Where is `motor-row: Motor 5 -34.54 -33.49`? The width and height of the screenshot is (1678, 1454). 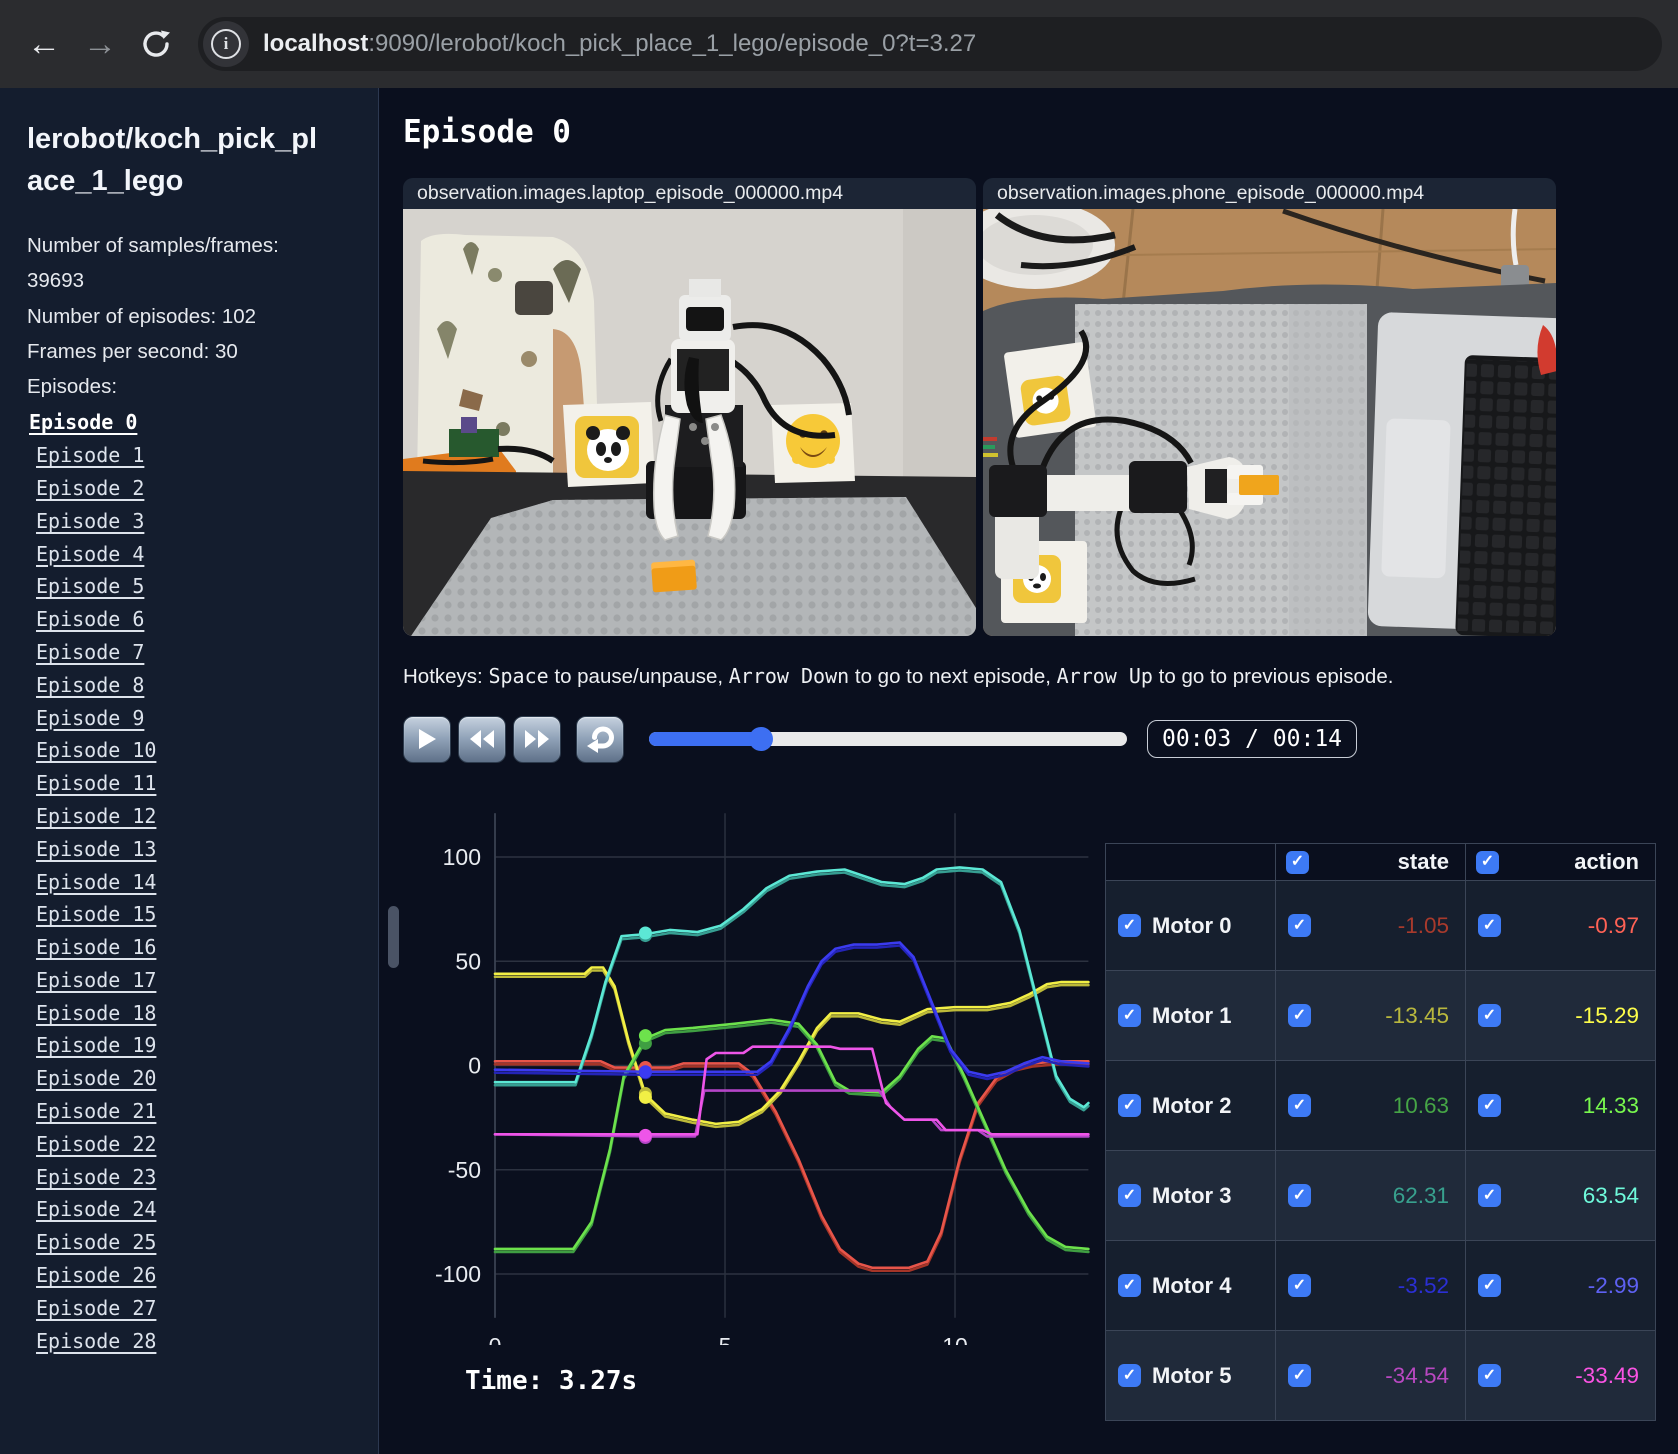 motor-row: Motor 5 -34.54 -33.49 is located at coordinates (1380, 1375).